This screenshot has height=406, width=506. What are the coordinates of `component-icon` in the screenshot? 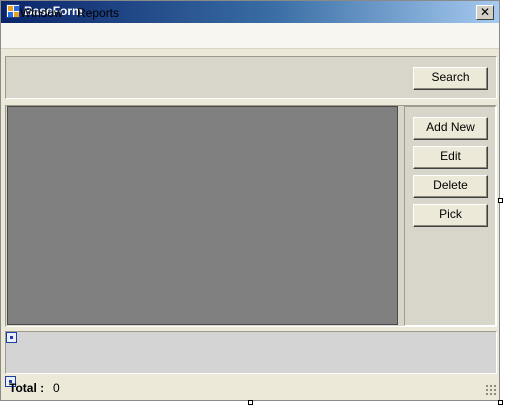 It's located at (11, 337).